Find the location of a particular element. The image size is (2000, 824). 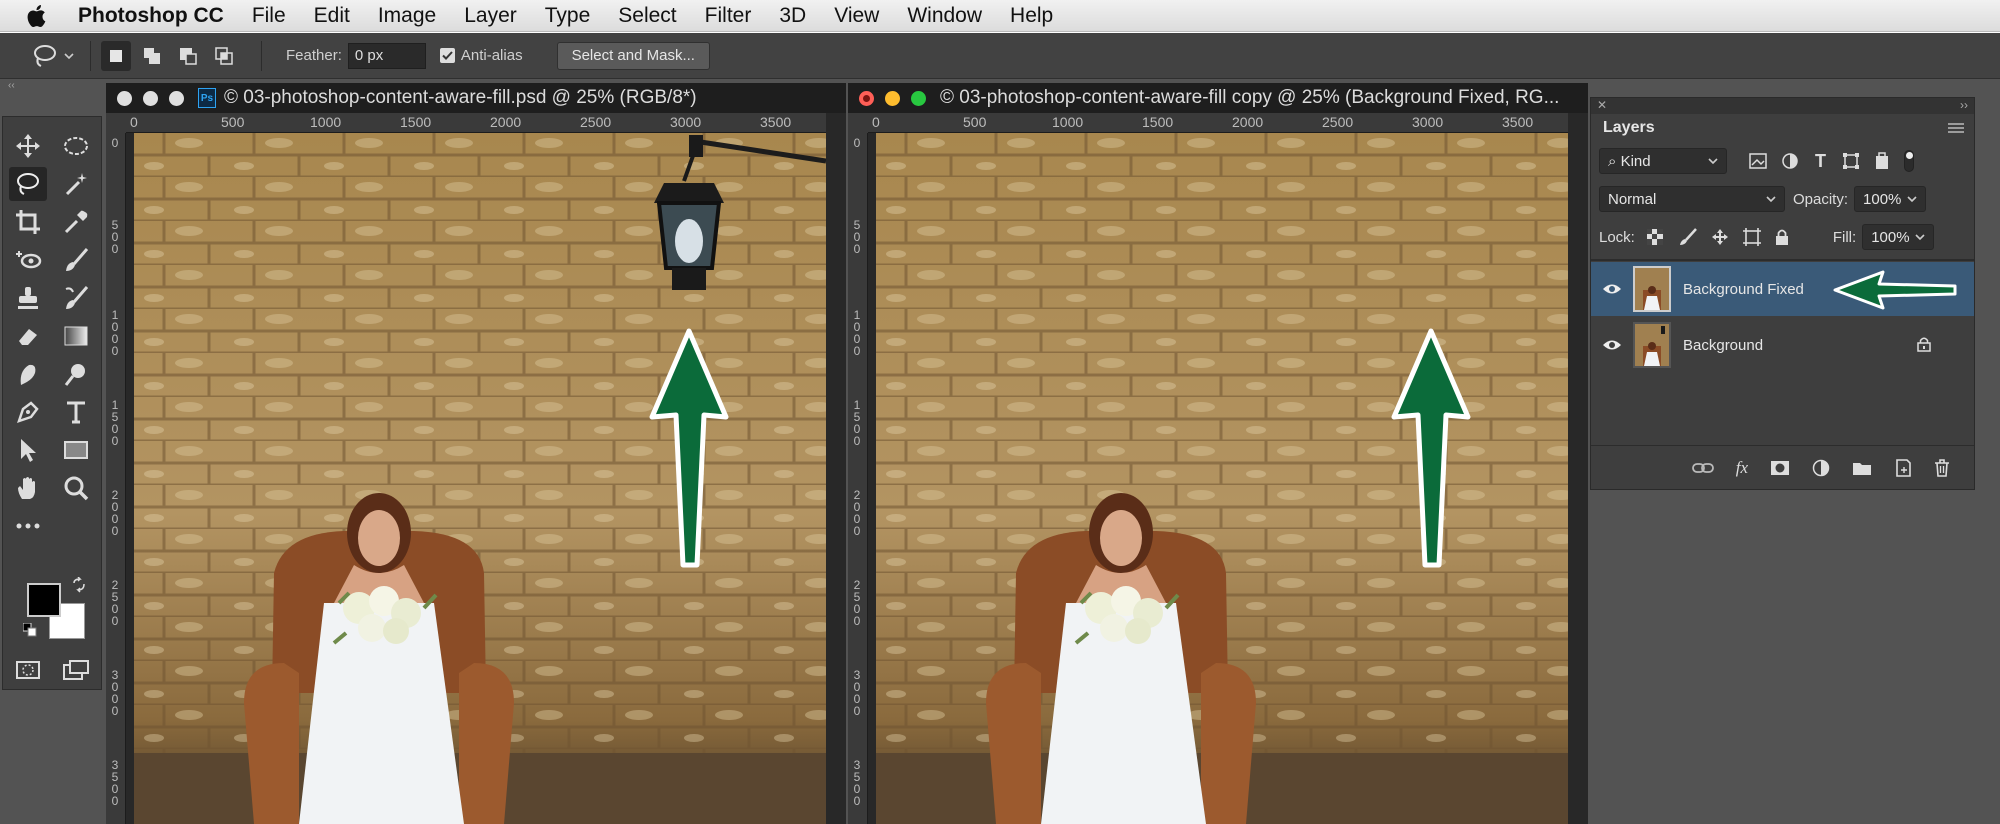

antialias-checkbox: Anti-alias is located at coordinates (481, 55).